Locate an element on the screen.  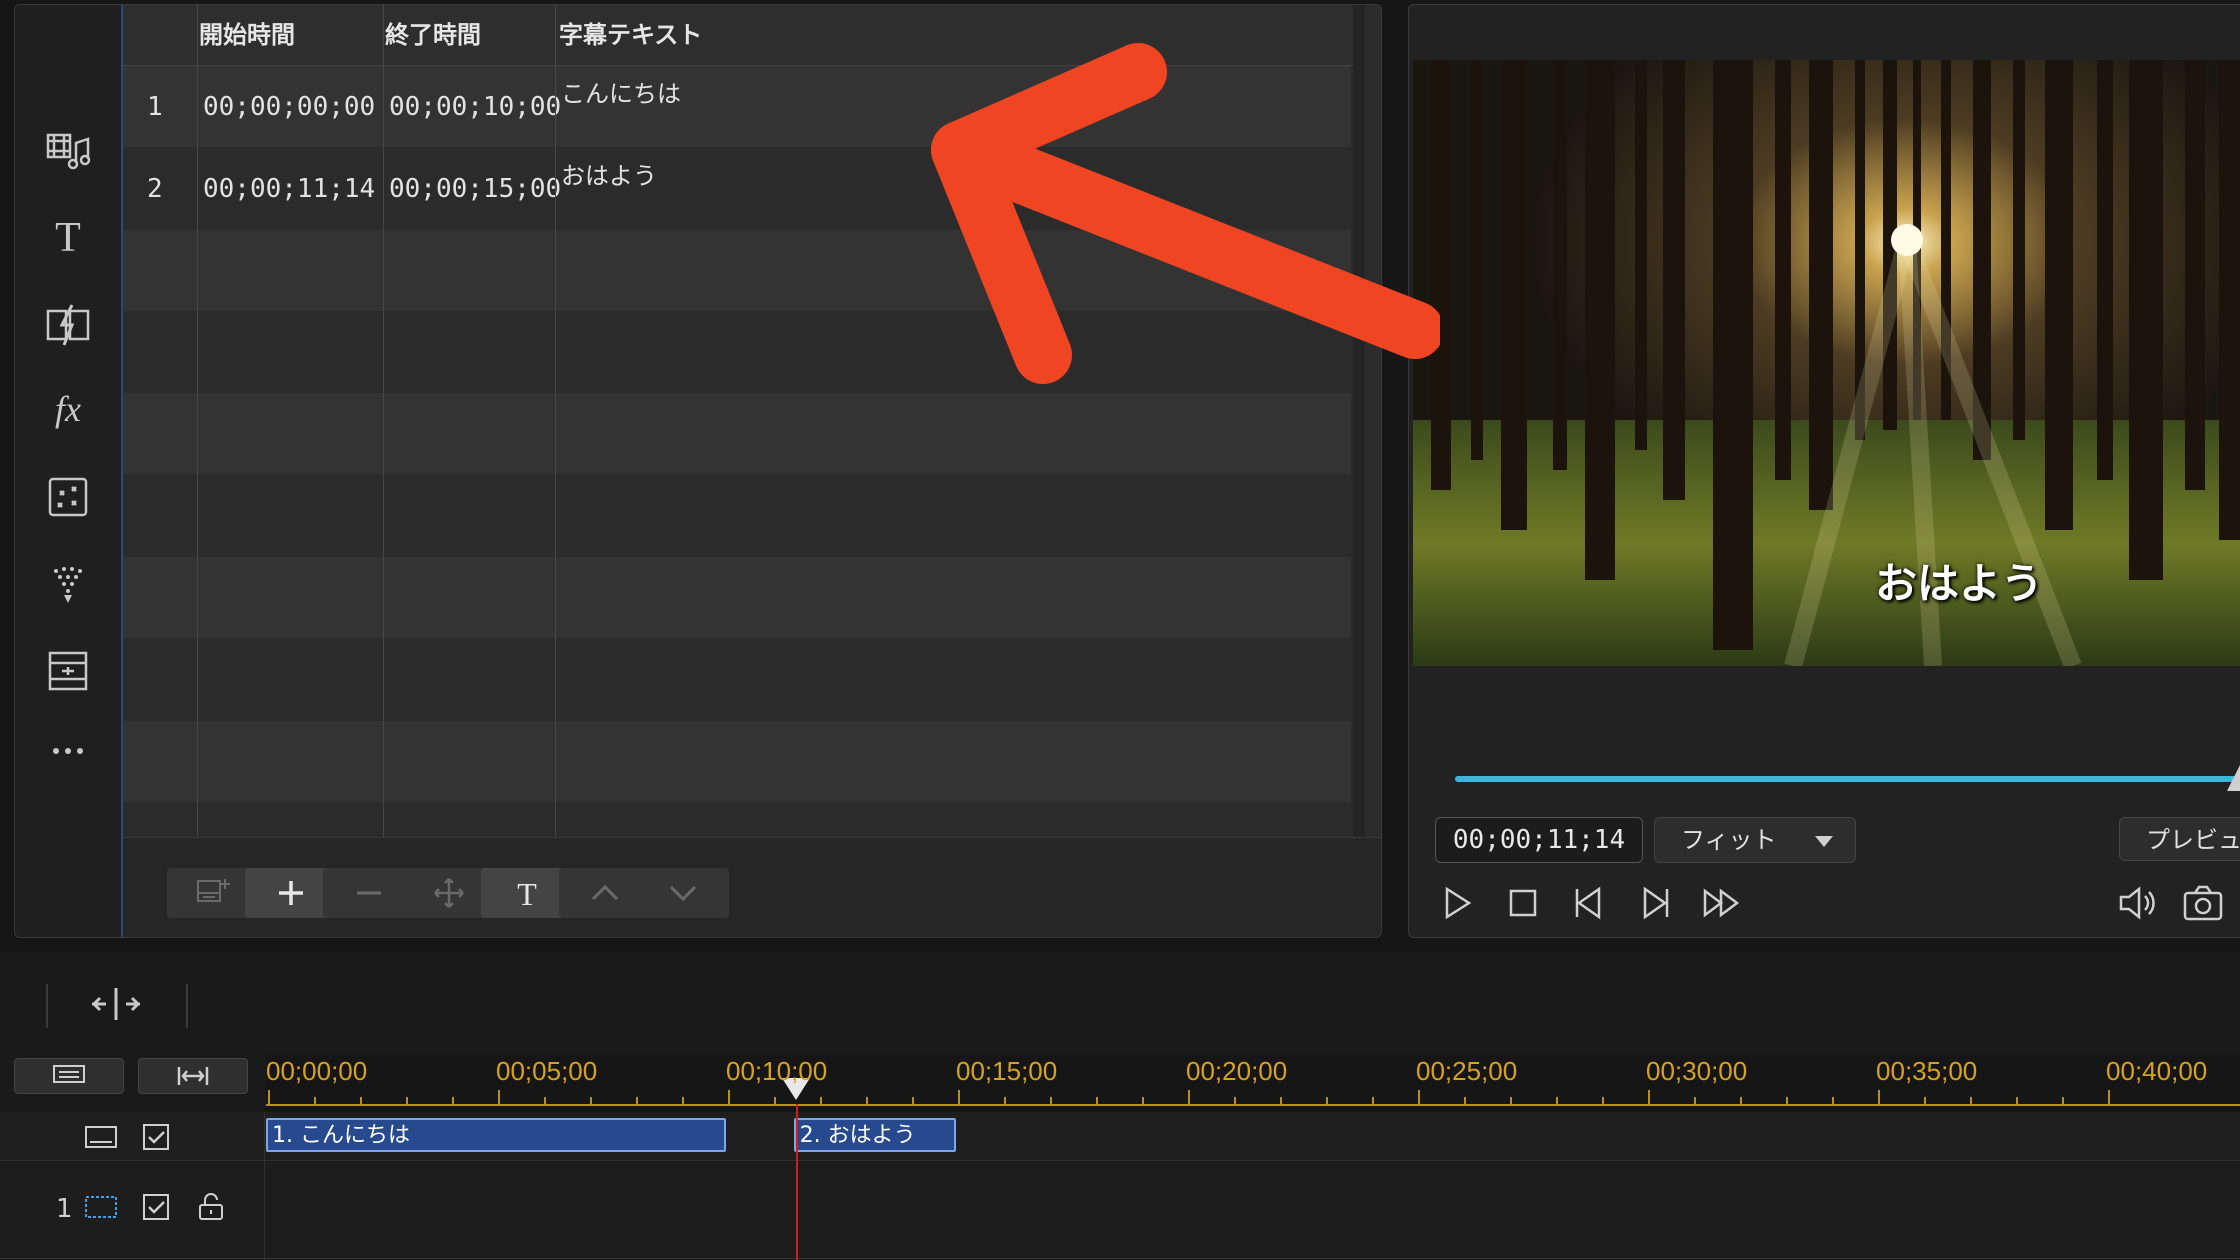
split-icon is located at coordinates (116, 1004).